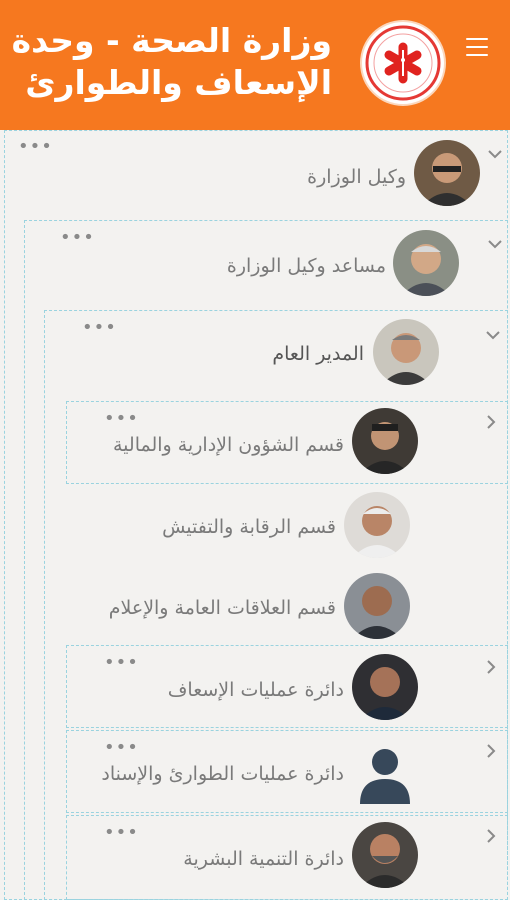  I want to click on title-line-2: الإسعاف والطوارئ, so click(178, 82).